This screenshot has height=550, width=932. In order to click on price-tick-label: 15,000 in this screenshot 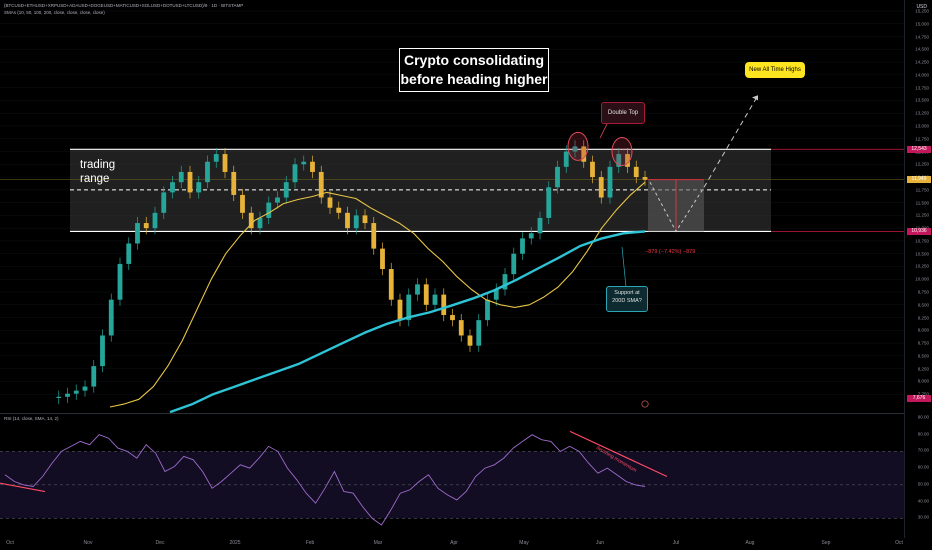, I will do `click(922, 24)`.